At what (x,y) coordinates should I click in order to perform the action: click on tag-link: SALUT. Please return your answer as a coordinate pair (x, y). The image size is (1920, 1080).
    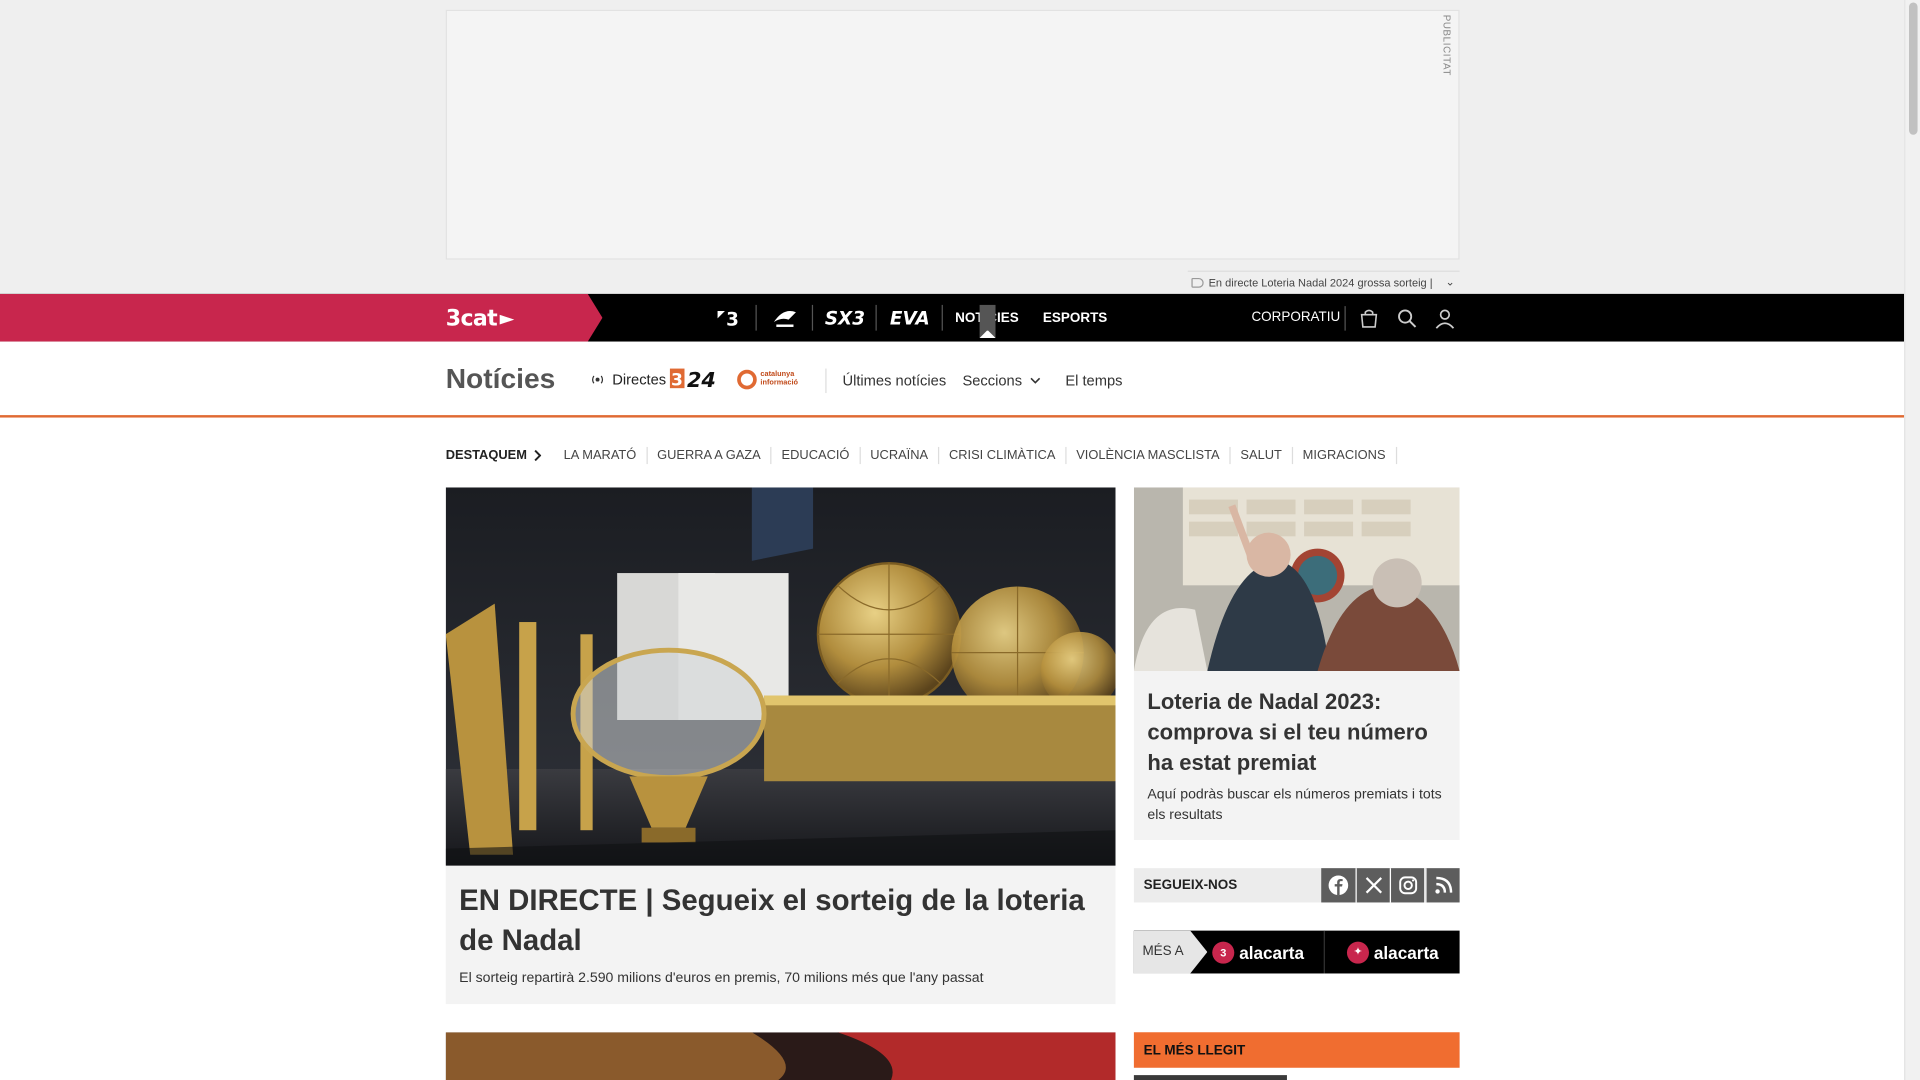
    Looking at the image, I should click on (1262, 455).